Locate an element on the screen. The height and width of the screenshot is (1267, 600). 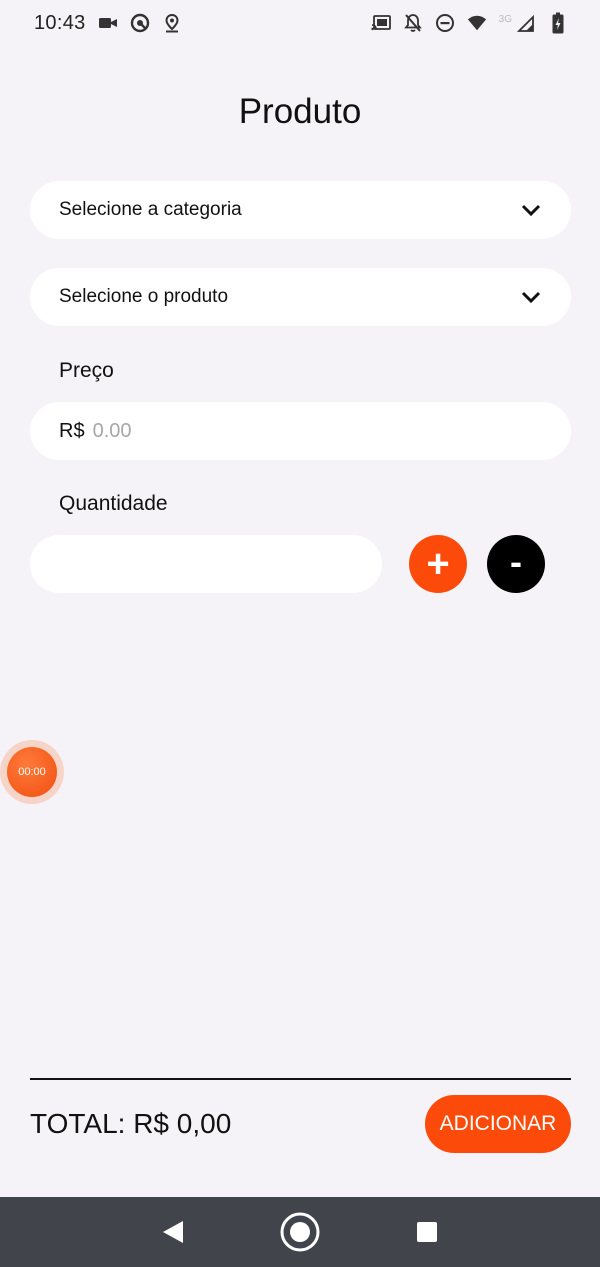
status-right: 3G is located at coordinates (469, 23).